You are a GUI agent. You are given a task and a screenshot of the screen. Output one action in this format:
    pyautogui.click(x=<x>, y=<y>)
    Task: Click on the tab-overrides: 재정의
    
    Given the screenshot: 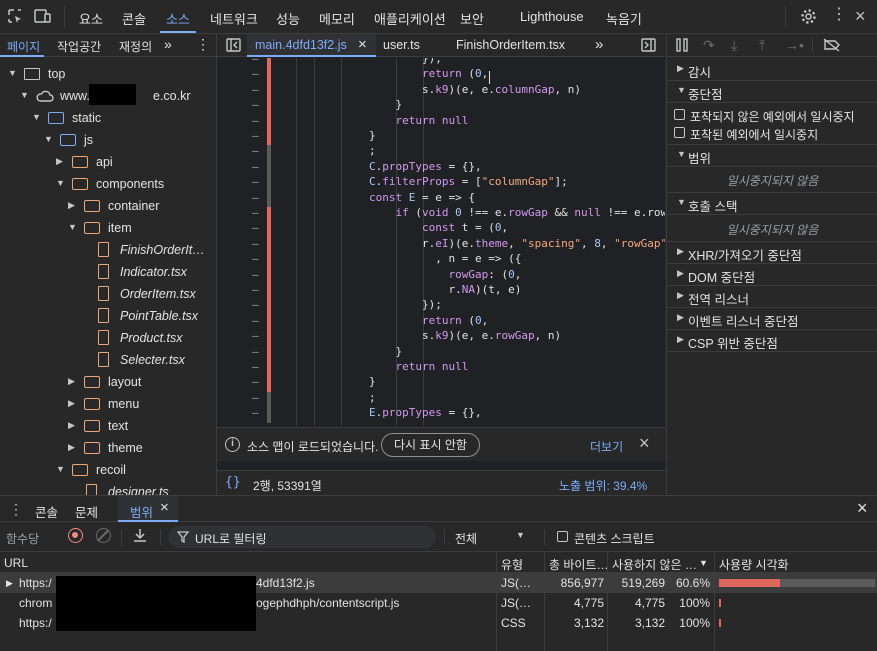 What is the action you would take?
    pyautogui.click(x=135, y=46)
    